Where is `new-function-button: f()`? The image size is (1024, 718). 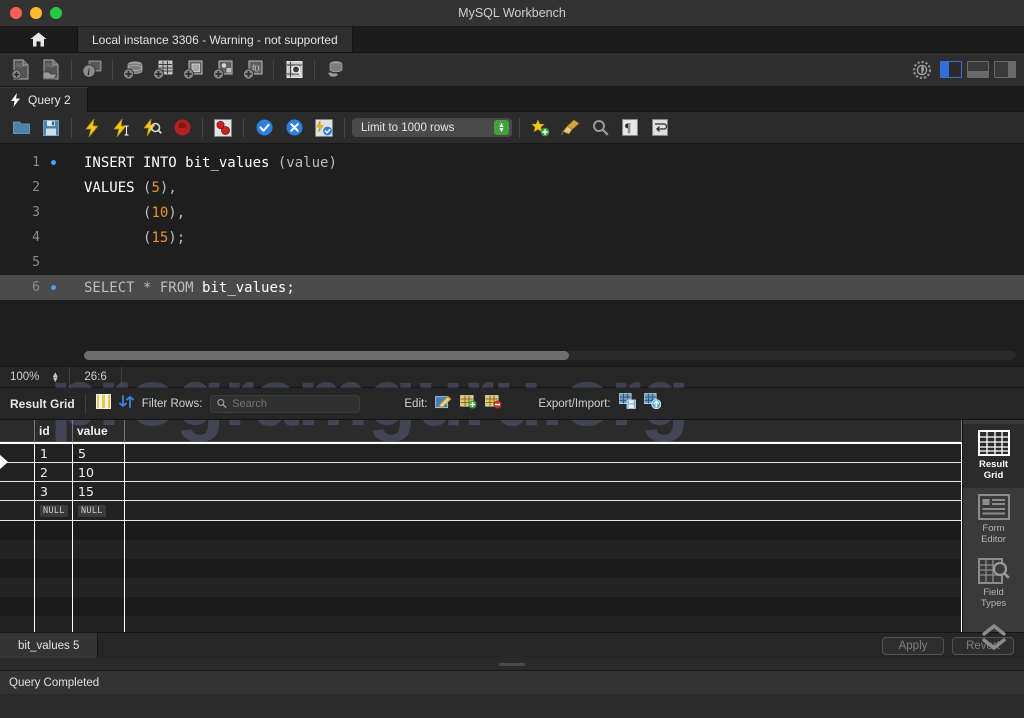
new-function-button: f() is located at coordinates (253, 70).